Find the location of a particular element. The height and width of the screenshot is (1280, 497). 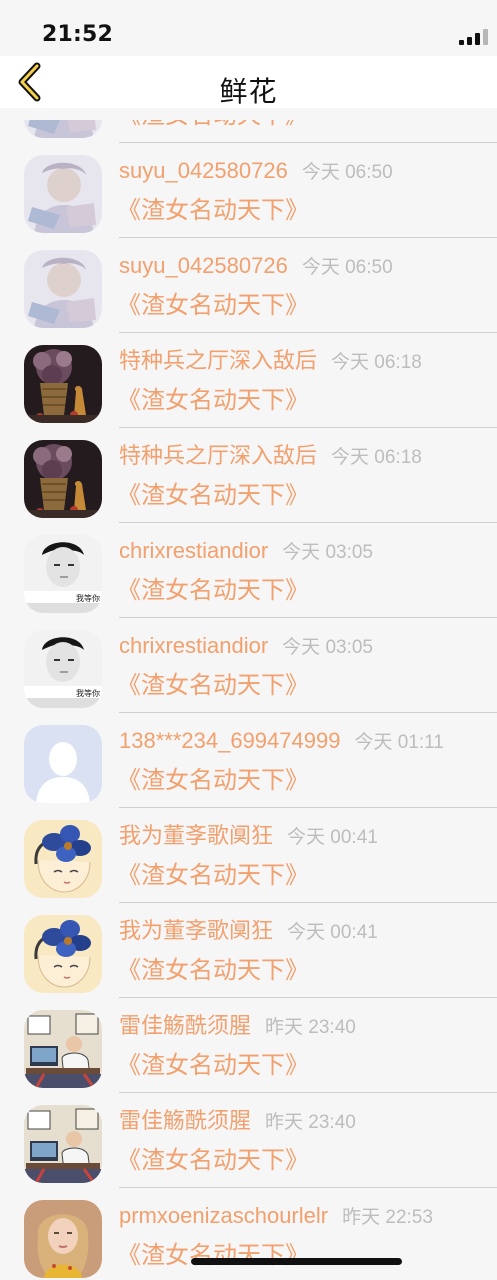

cellular-signal-icon is located at coordinates (474, 36).